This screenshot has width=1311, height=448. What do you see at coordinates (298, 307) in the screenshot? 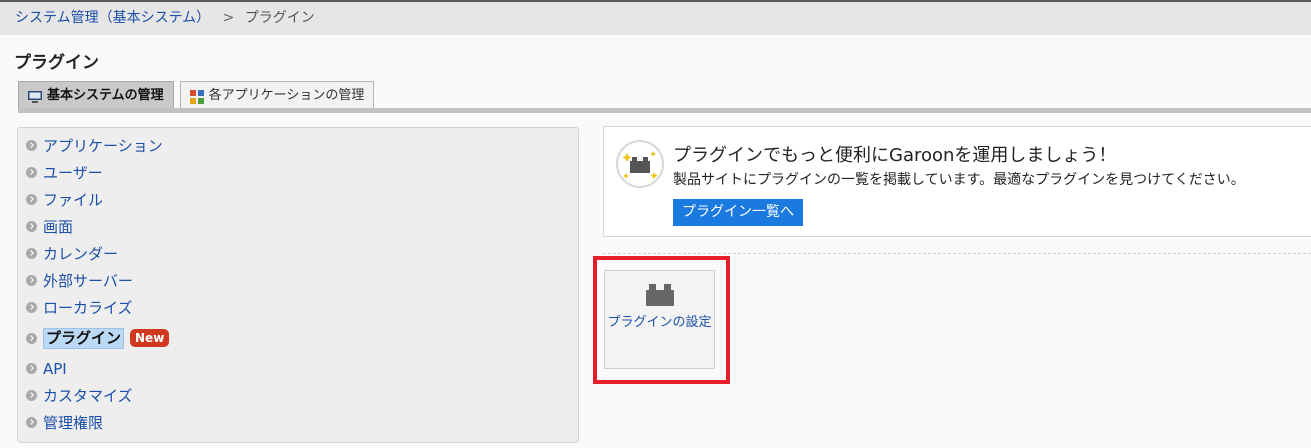
I see `menu-item-localize: ローカライズ` at bounding box center [298, 307].